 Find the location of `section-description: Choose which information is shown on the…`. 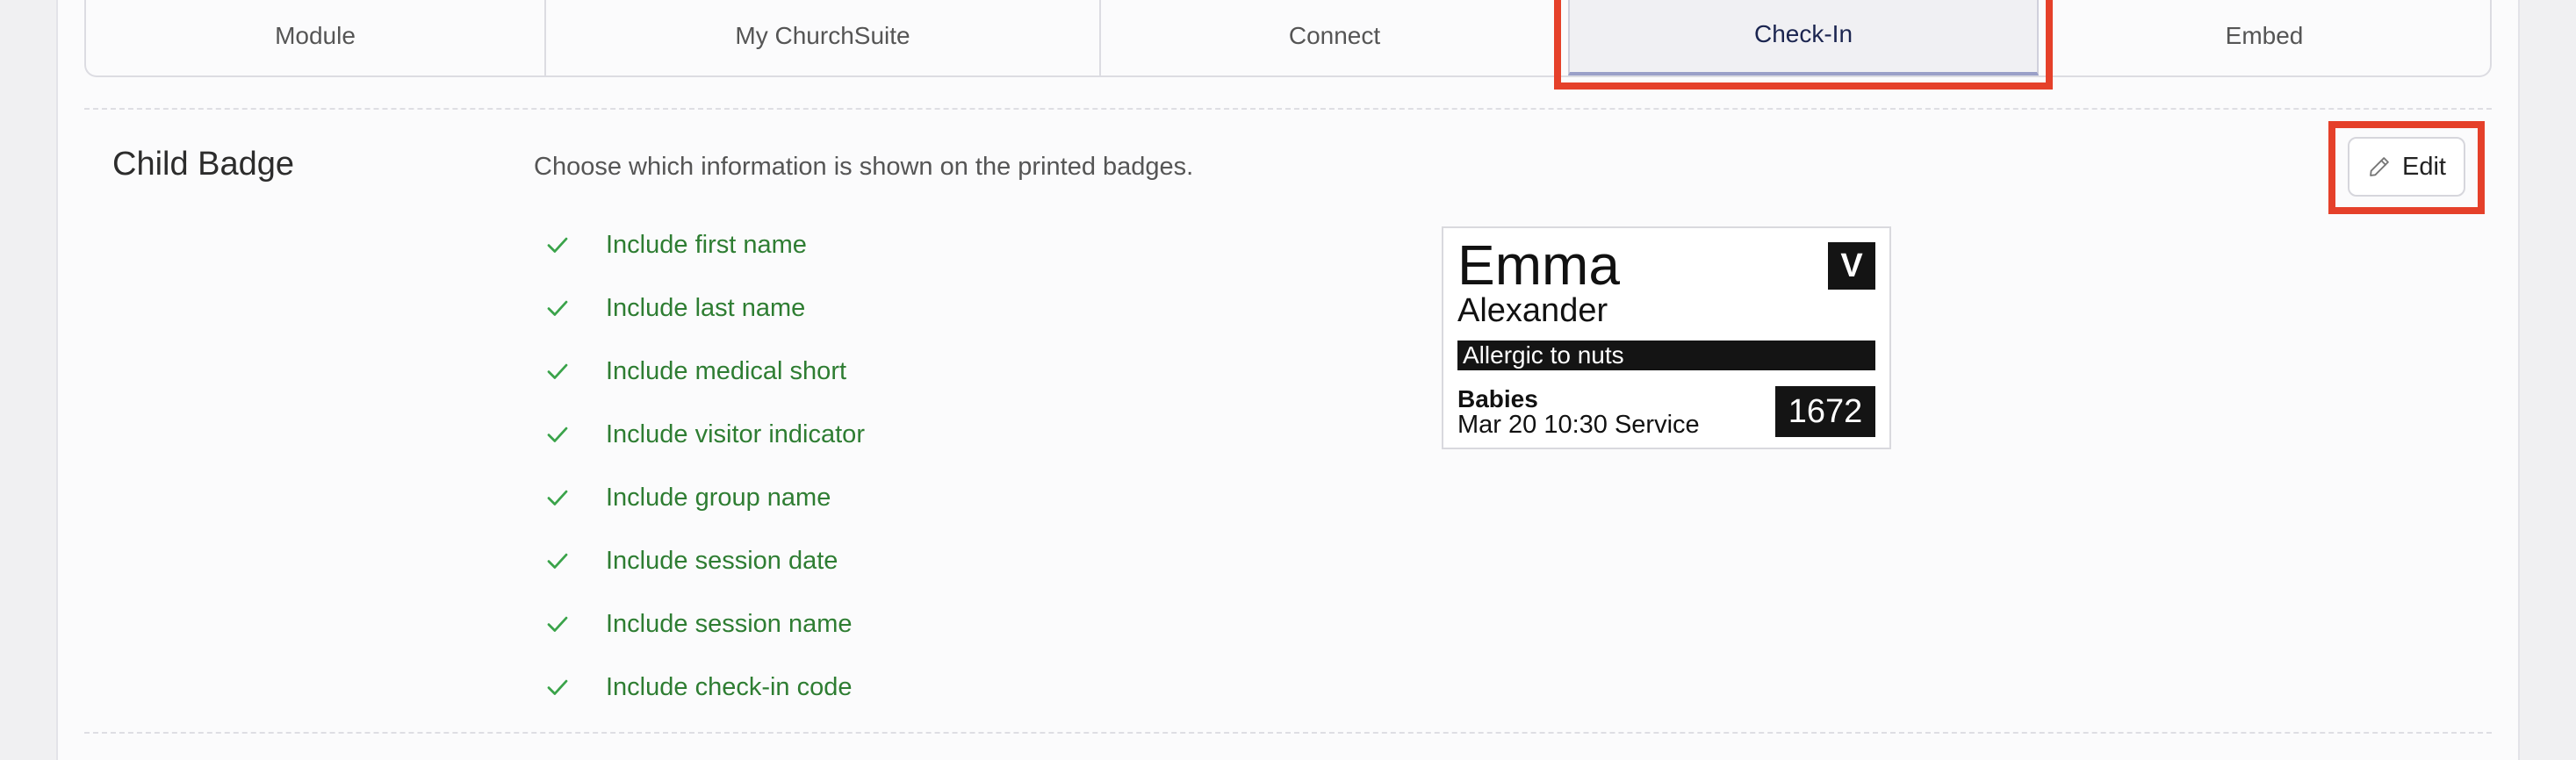

section-description: Choose which information is shown on the… is located at coordinates (864, 167).